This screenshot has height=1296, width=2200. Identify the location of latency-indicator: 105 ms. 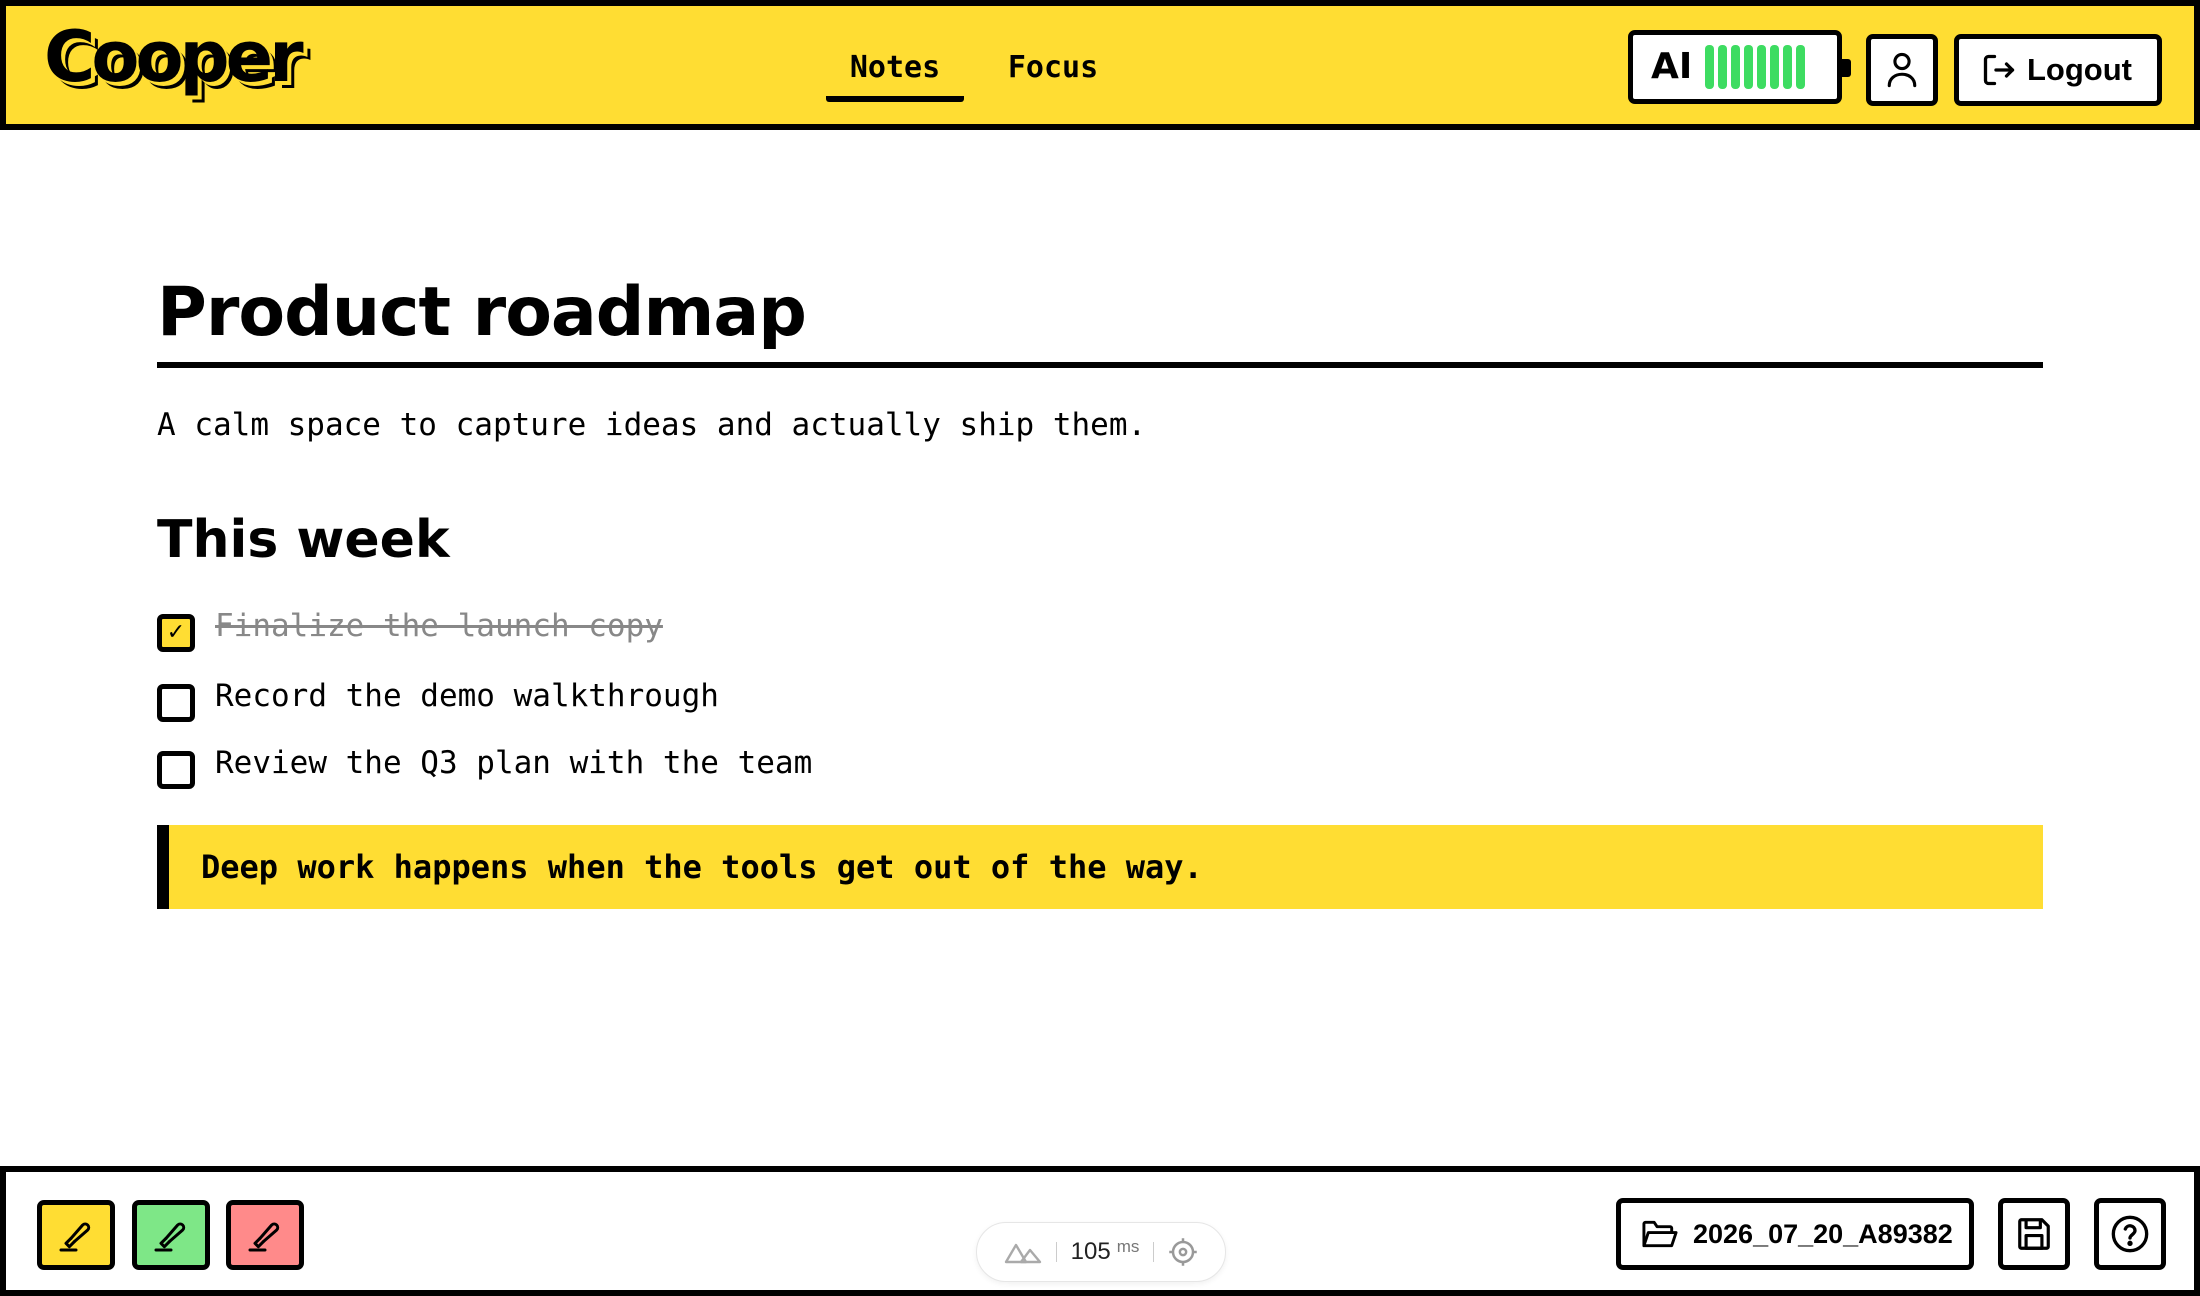
(1101, 1252).